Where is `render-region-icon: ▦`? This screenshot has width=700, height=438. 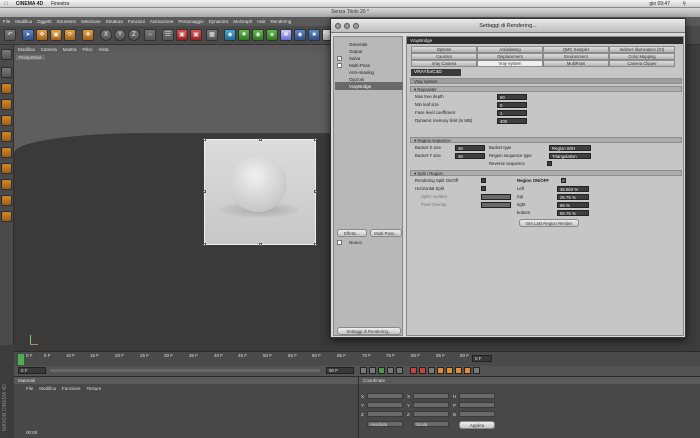 render-region-icon: ▦ is located at coordinates (212, 35).